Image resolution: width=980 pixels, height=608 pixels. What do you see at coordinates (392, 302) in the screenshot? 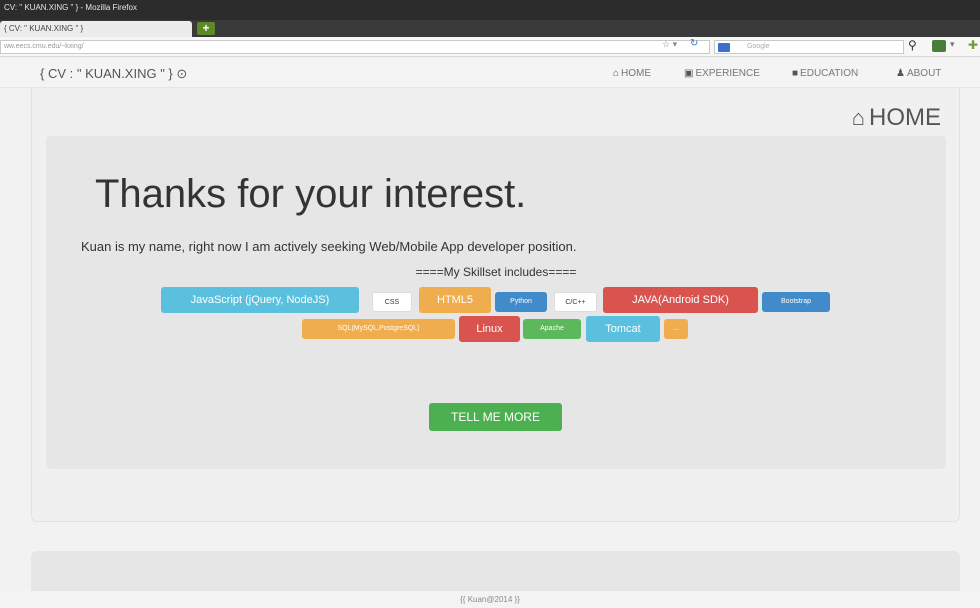
I see `skill-badge: CSS` at bounding box center [392, 302].